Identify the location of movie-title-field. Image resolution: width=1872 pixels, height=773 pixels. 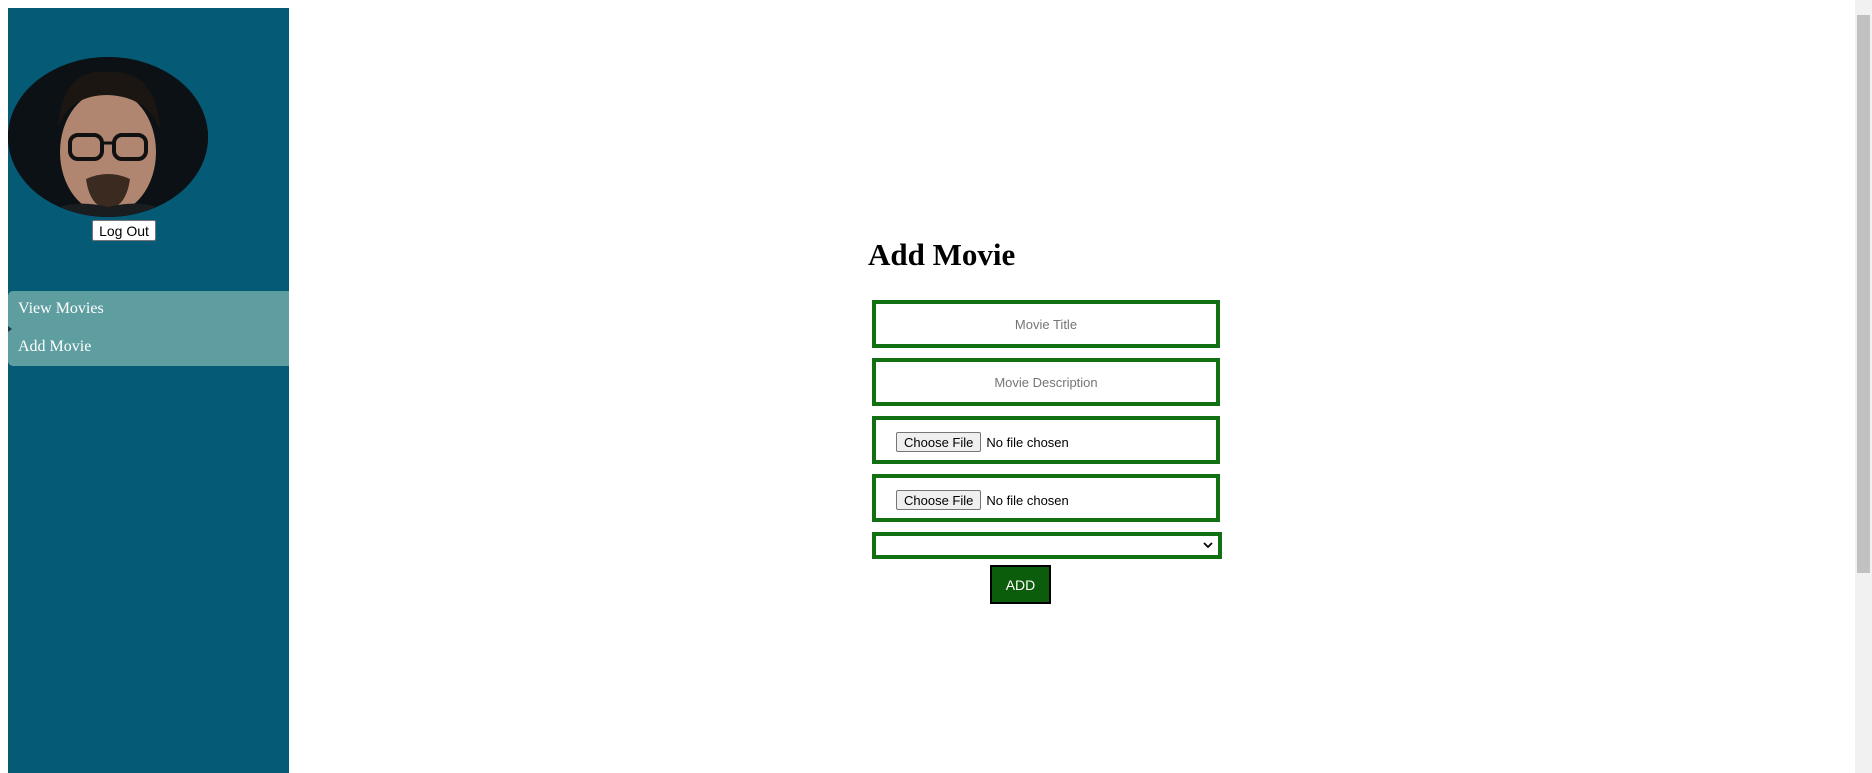
(1046, 324).